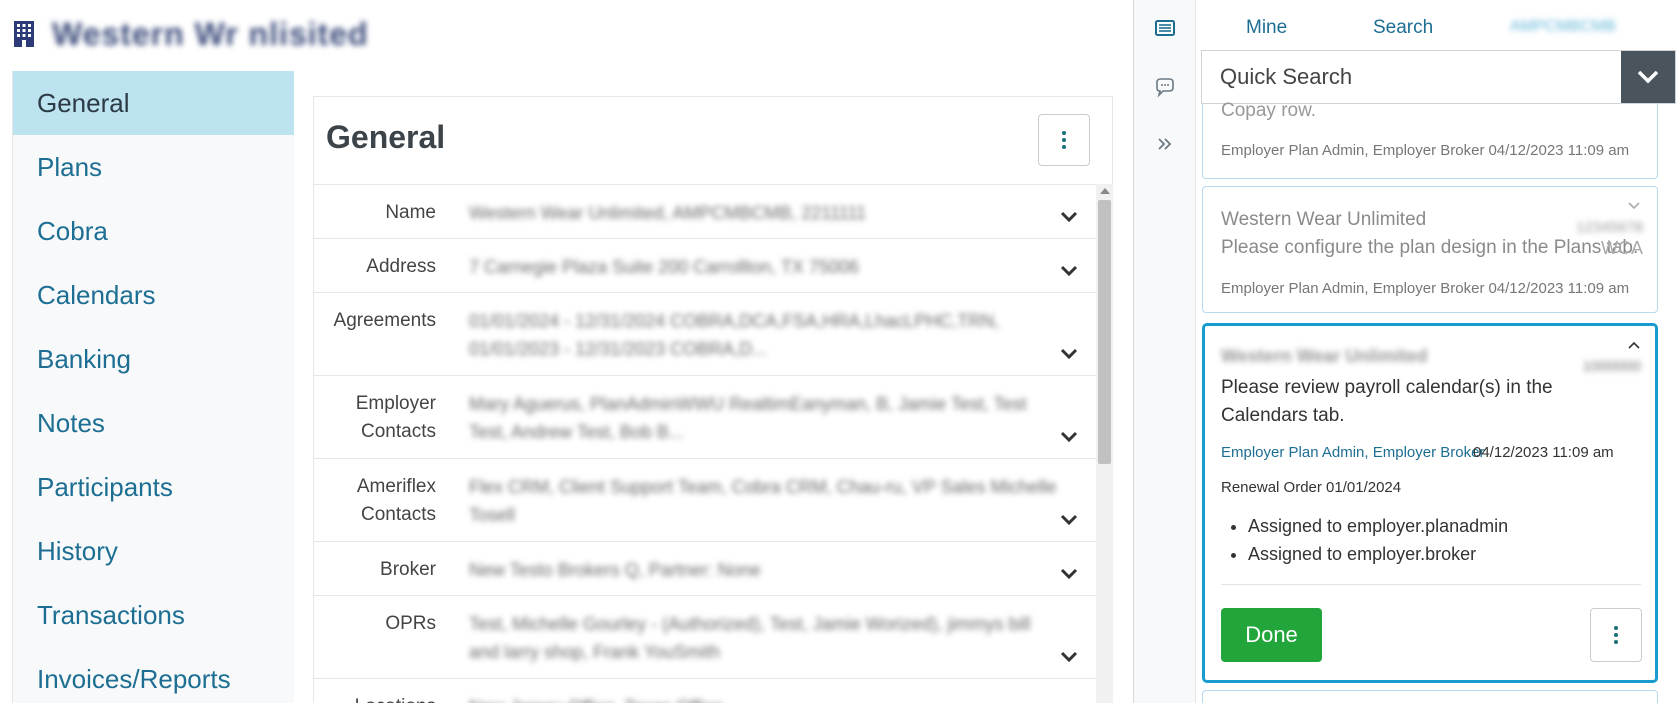  Describe the element at coordinates (153, 675) in the screenshot. I see `sidebar-item-invoices-reports: Invoices/Reports` at that location.